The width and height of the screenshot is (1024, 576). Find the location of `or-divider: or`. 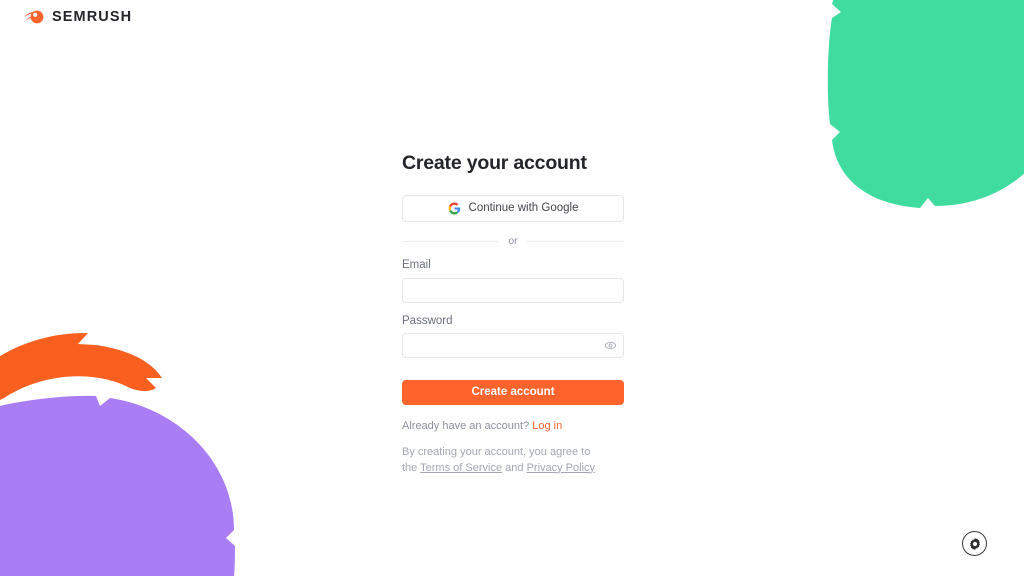

or-divider: or is located at coordinates (513, 241).